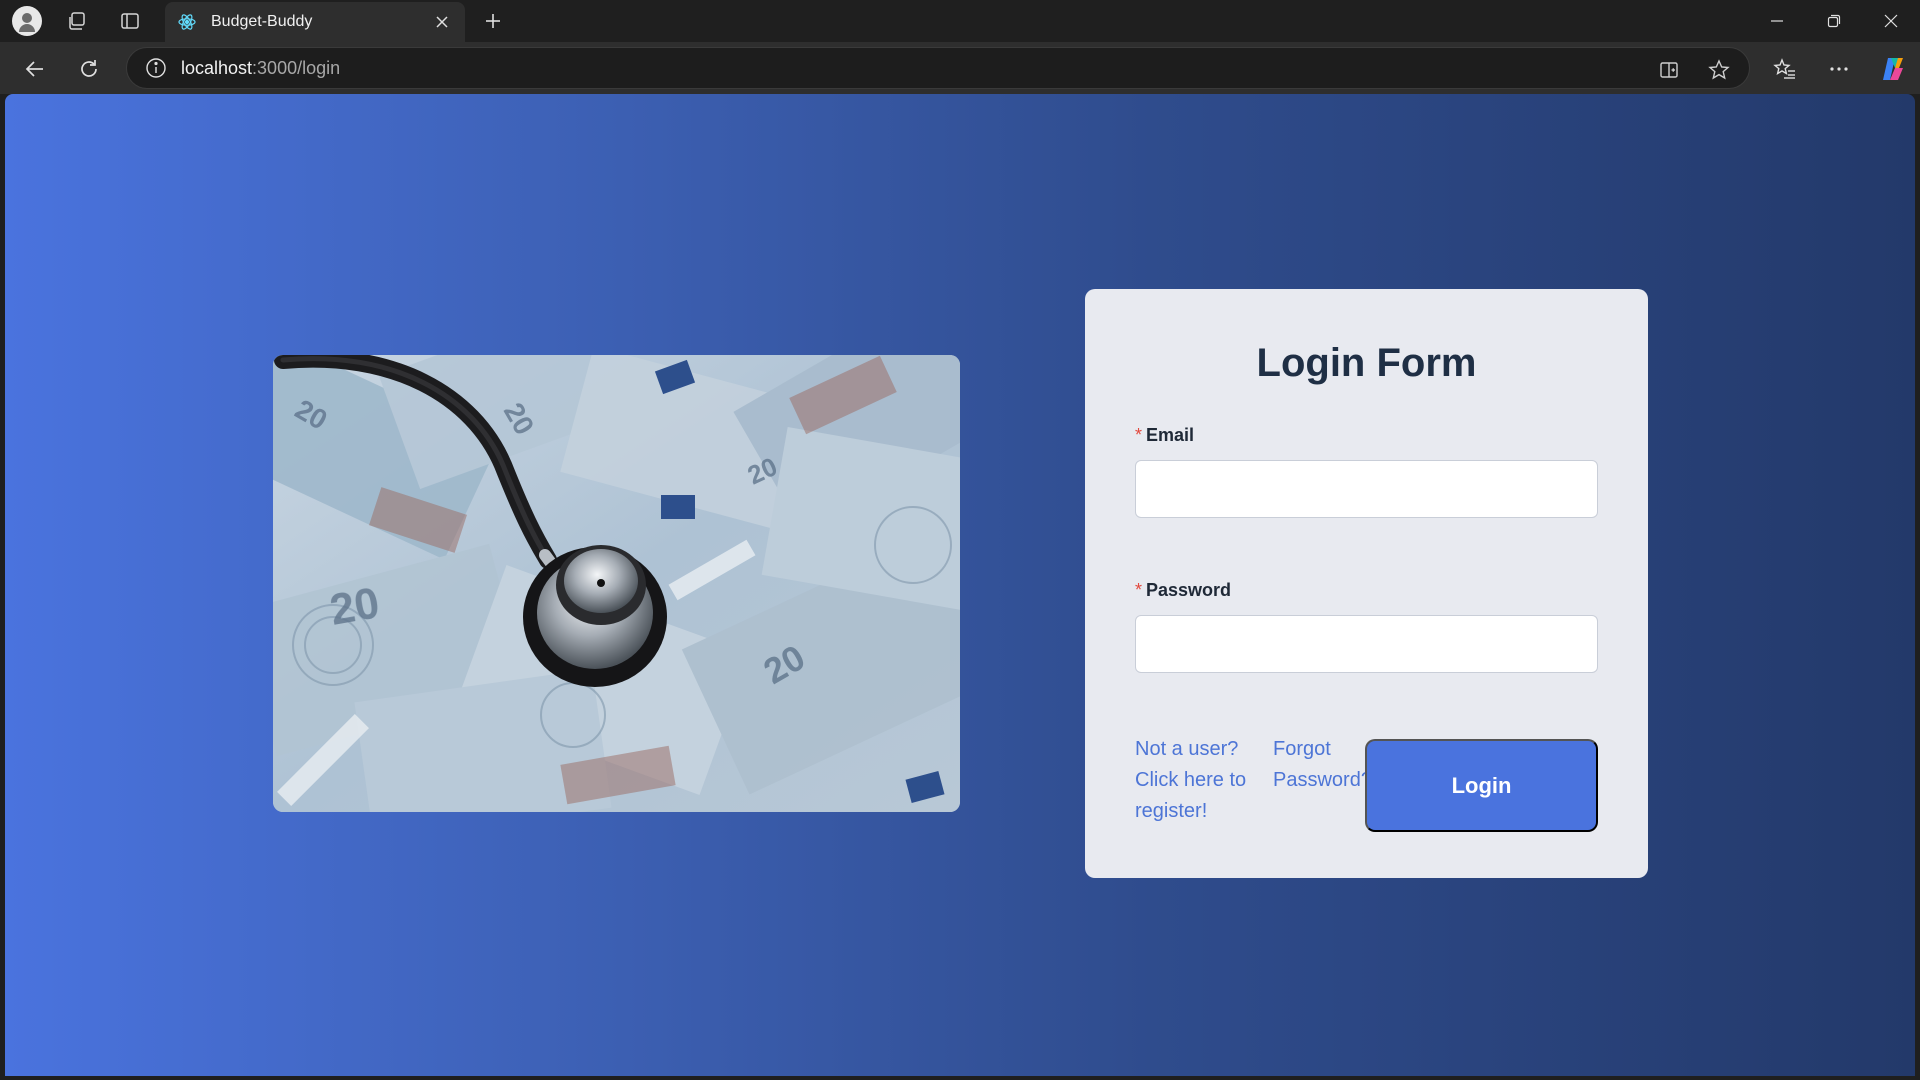 Image resolution: width=1920 pixels, height=1080 pixels. I want to click on svg-text: 20, so click(354, 606).